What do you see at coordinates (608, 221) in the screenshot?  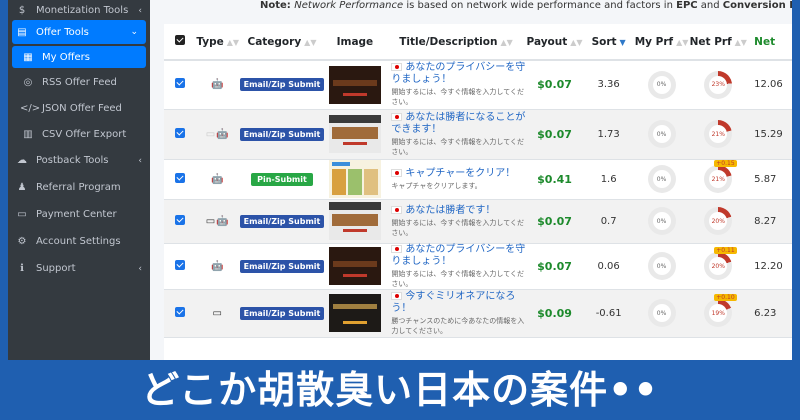 I see `sort-value: 0.7` at bounding box center [608, 221].